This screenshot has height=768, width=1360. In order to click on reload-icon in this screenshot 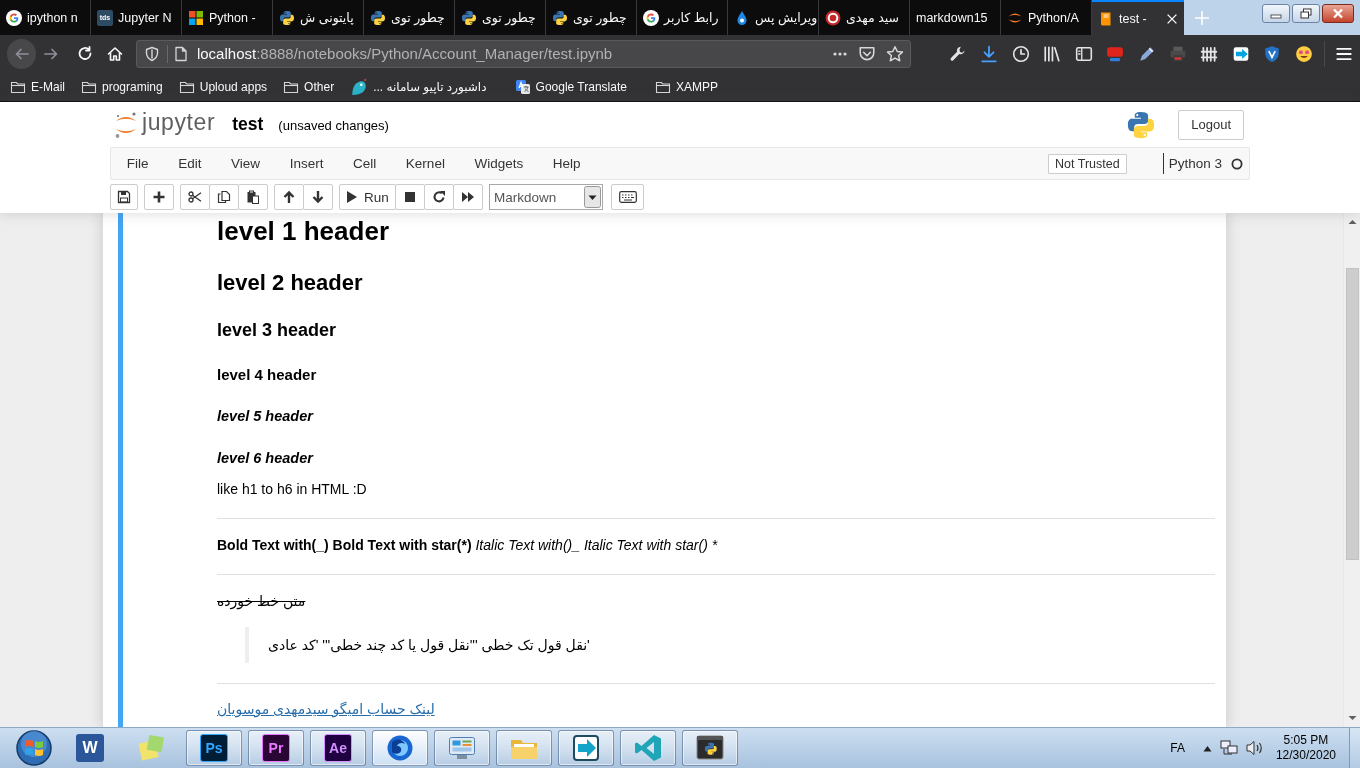, I will do `click(84, 53)`.